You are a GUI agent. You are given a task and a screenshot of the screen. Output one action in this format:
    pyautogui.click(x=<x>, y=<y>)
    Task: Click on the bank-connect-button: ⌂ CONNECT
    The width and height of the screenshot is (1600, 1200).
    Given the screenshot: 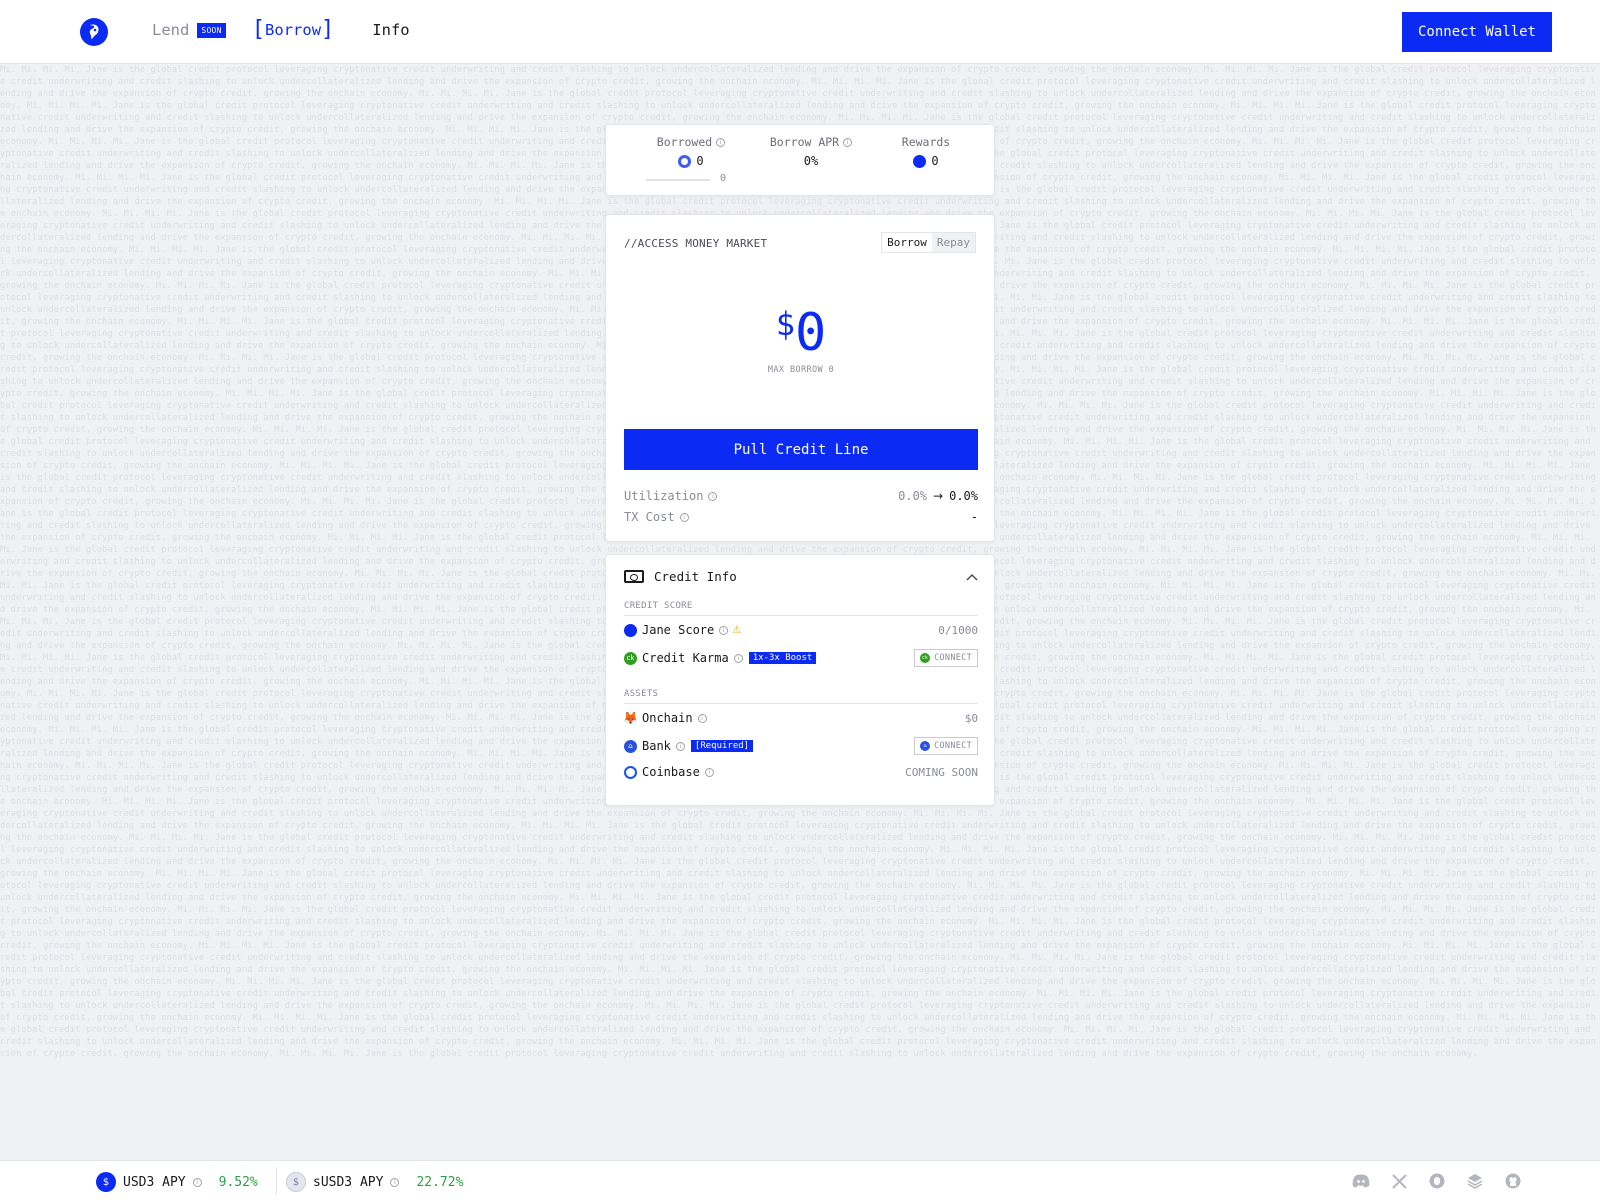 What is the action you would take?
    pyautogui.click(x=946, y=746)
    